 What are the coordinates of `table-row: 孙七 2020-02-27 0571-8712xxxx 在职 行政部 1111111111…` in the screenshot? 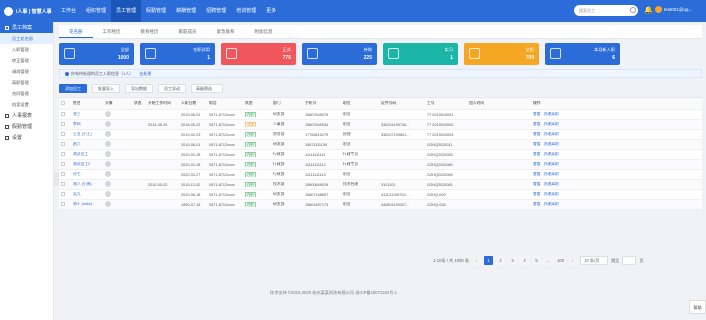 It's located at (380, 175).